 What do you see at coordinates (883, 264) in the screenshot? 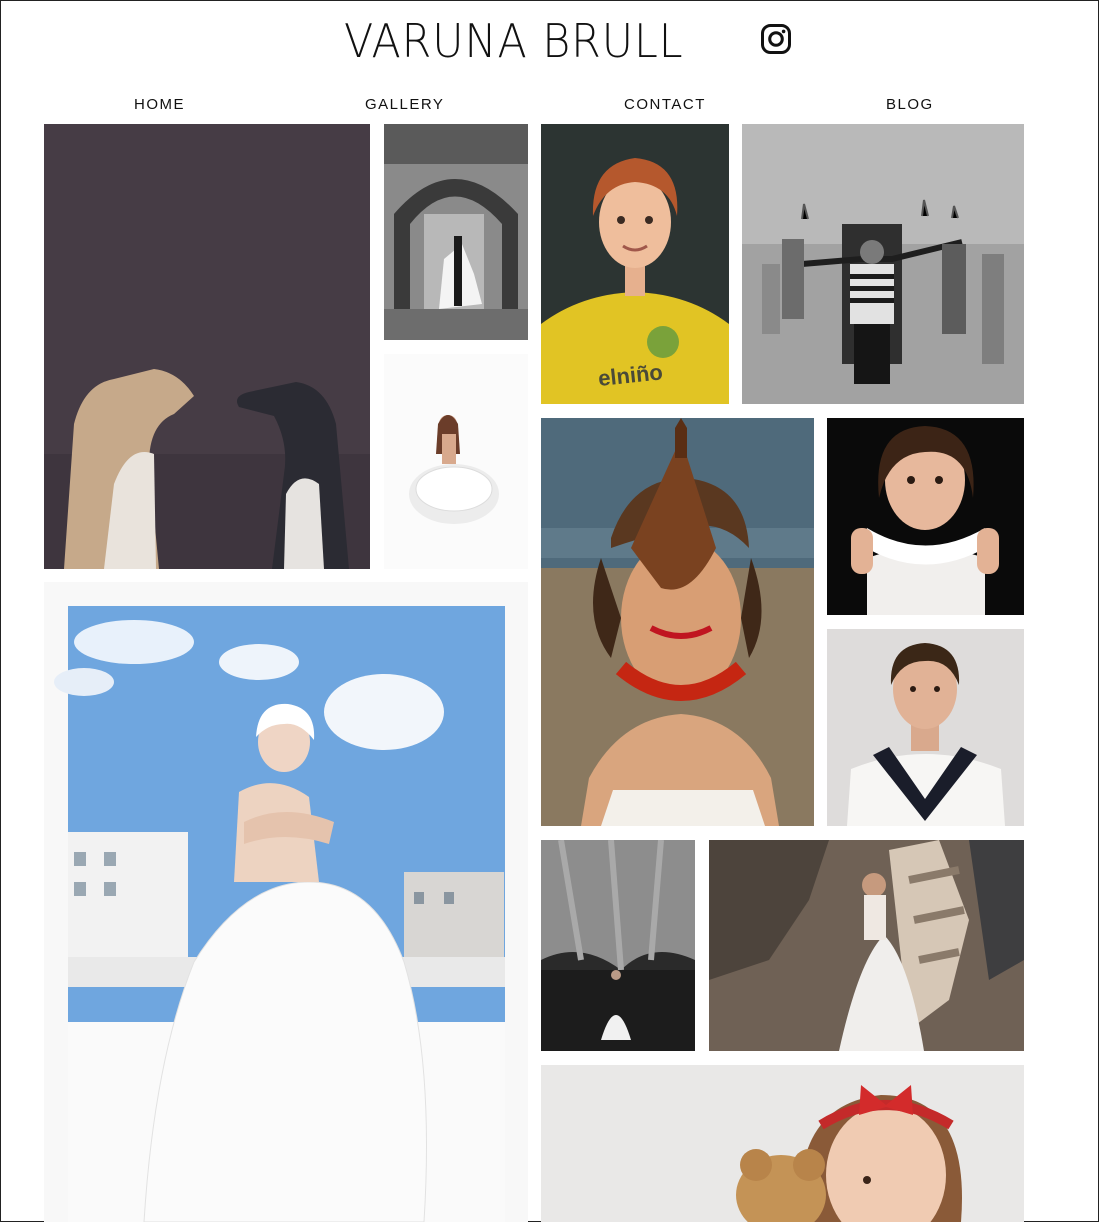
I see `gallery-photo-beach-kids` at bounding box center [883, 264].